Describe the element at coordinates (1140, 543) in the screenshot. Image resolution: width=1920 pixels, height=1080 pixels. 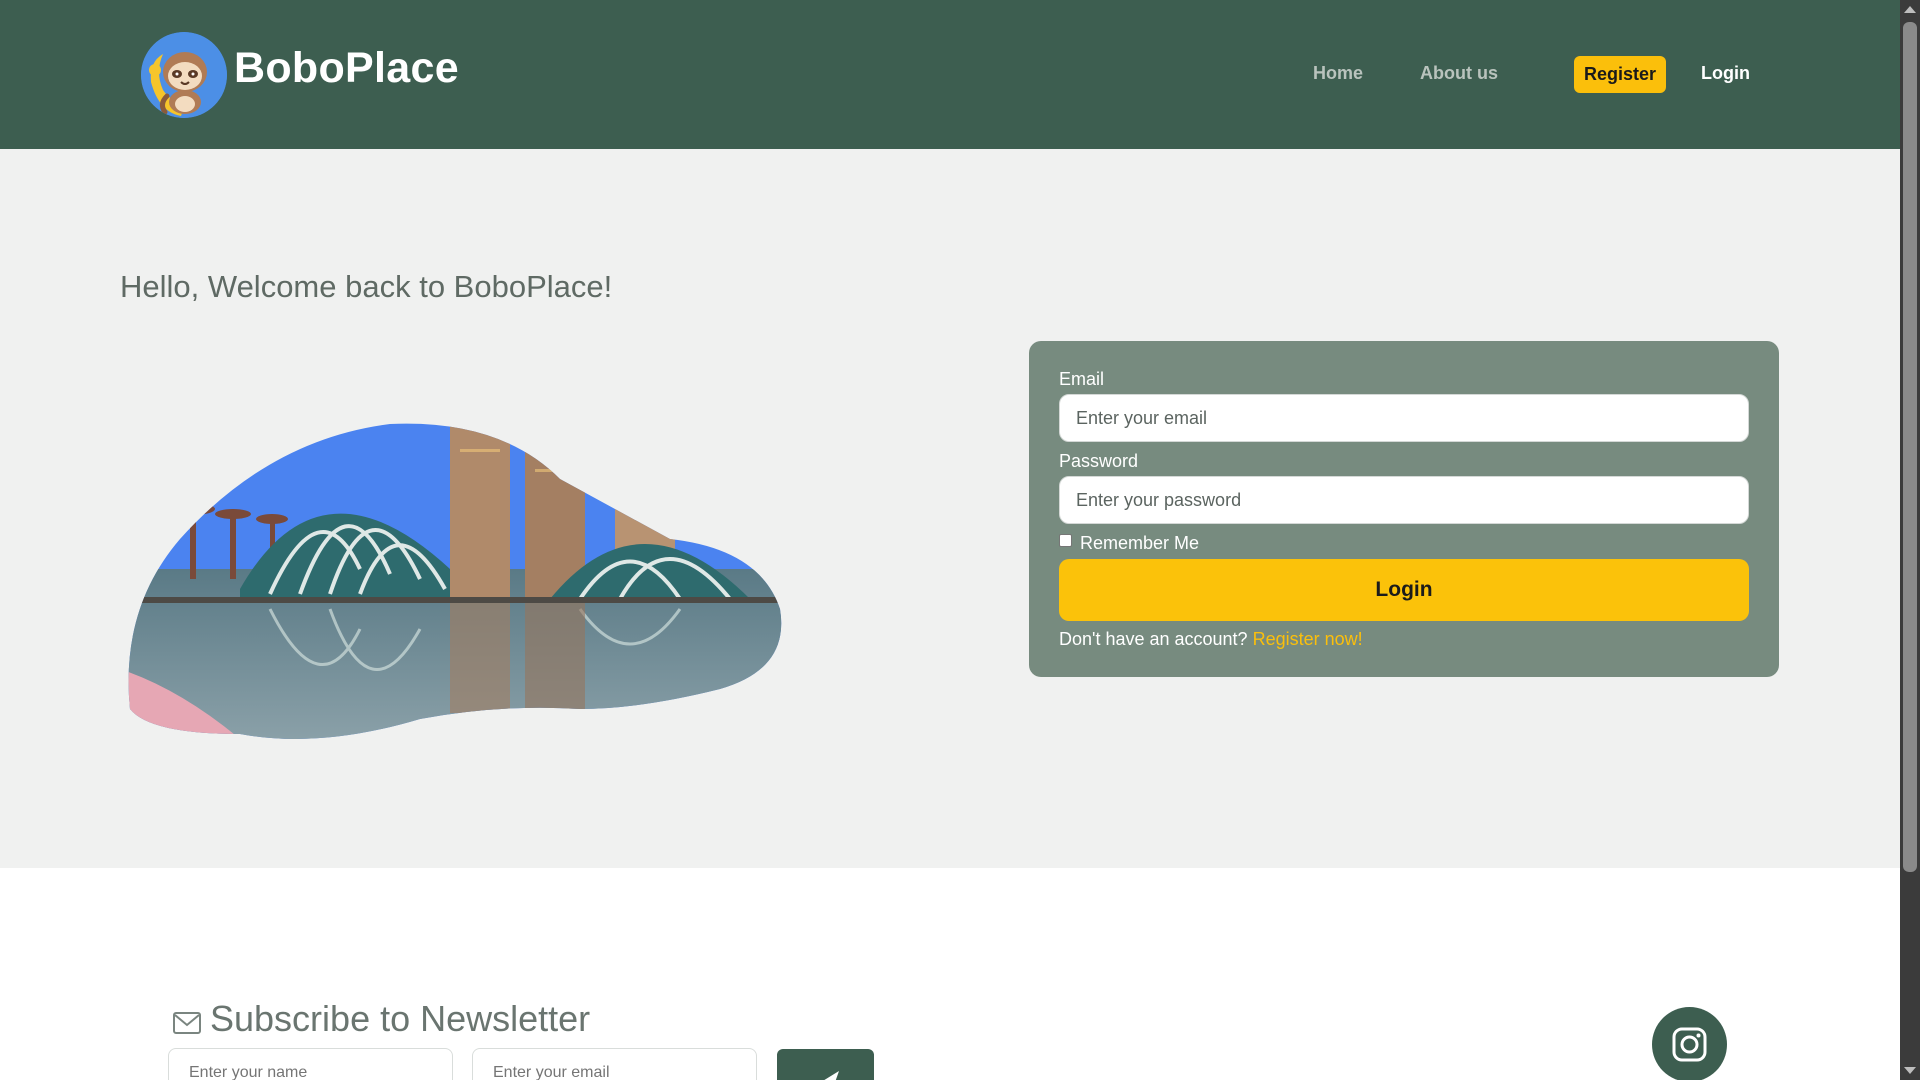
I see `remember-me-label: Remember Me` at that location.